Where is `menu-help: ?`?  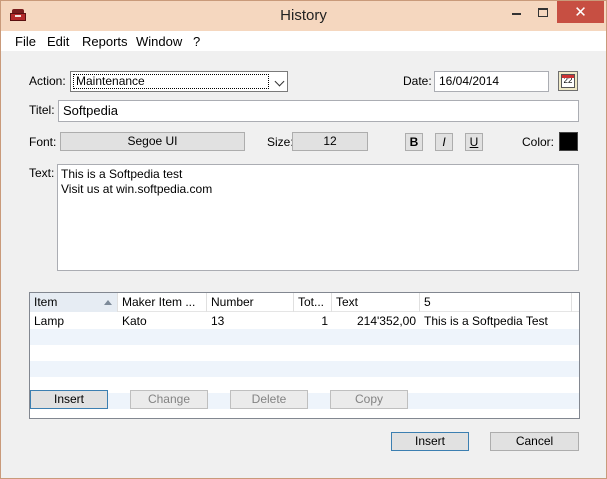
menu-help: ? is located at coordinates (196, 41).